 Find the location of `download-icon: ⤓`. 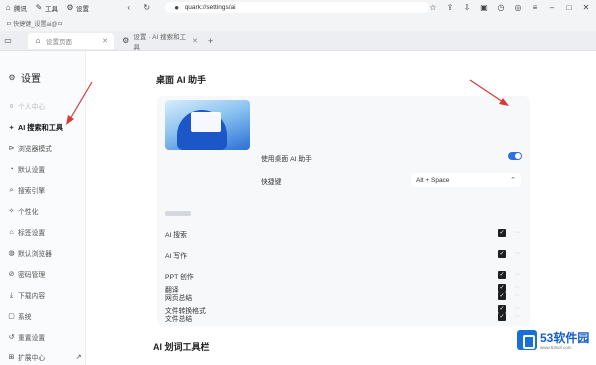

download-icon: ⤓ is located at coordinates (11, 295).